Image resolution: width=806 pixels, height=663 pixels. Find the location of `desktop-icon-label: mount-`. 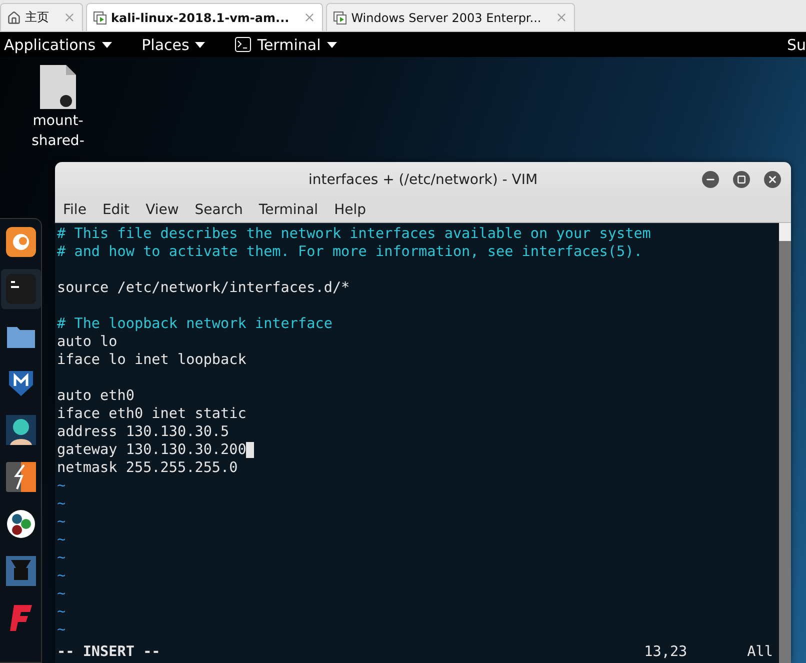

desktop-icon-label: mount- is located at coordinates (58, 121).